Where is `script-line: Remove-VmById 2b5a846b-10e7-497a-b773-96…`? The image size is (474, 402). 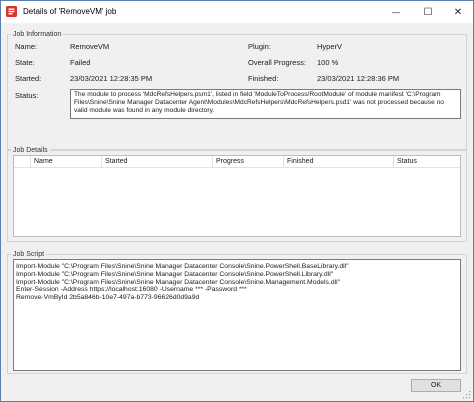 script-line: Remove-VmById 2b5a846b-10e7-497a-b773-96… is located at coordinates (108, 298).